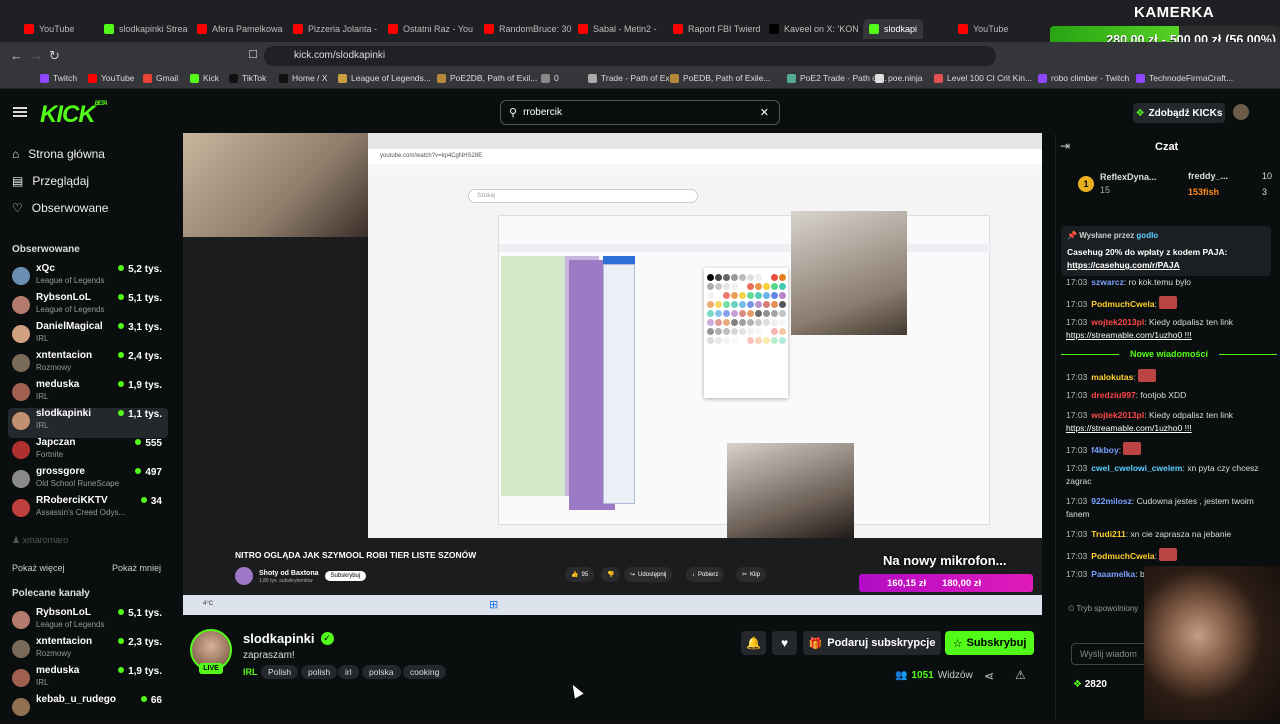  Describe the element at coordinates (1179, 113) in the screenshot. I see `get-kicks-button: ❖ Zdobądź KICKs` at that location.